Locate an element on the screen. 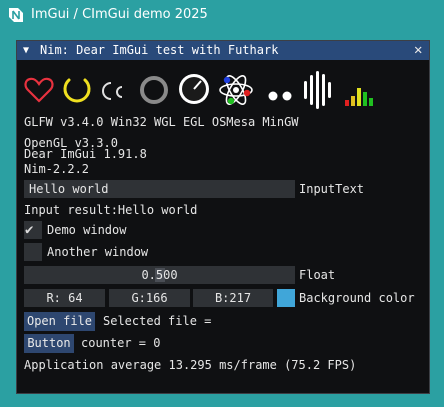 The image size is (444, 407). color-g-field: G:166 is located at coordinates (149, 298).